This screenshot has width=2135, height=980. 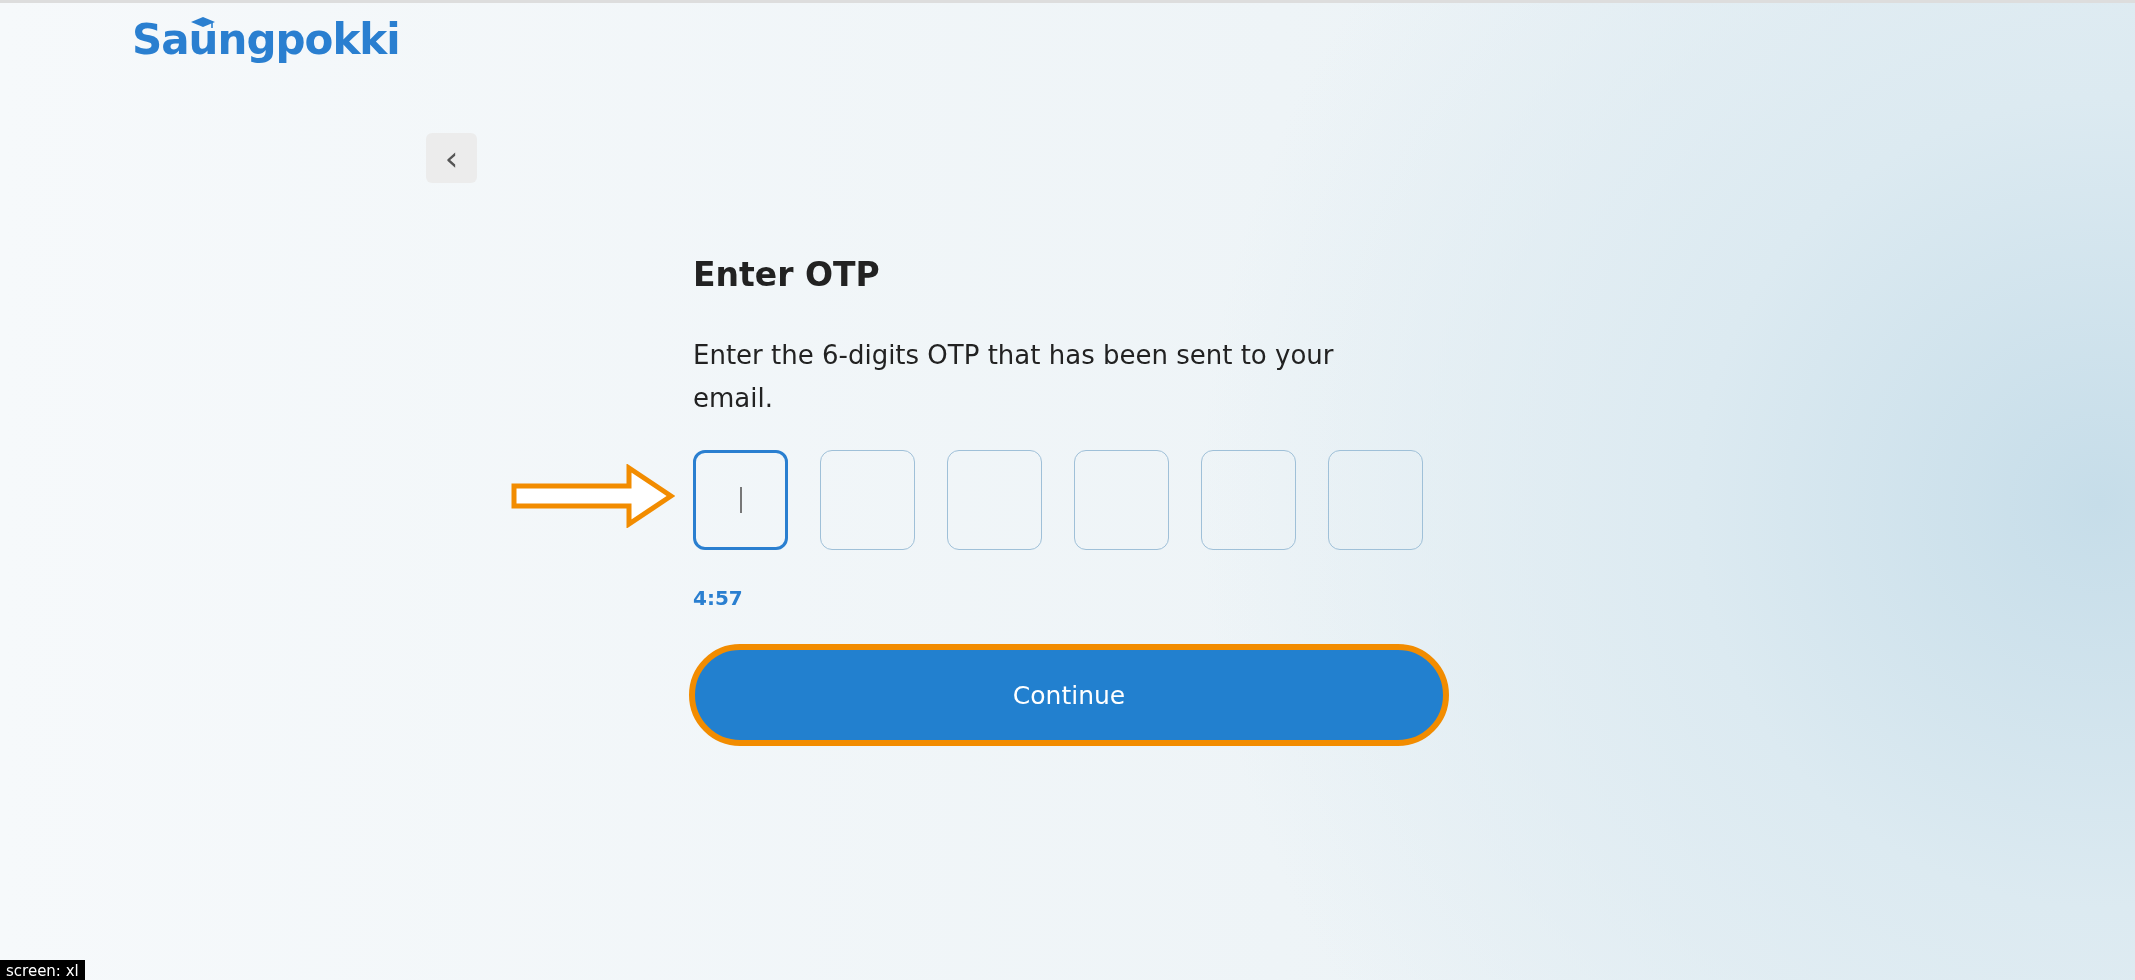 What do you see at coordinates (718, 598) in the screenshot?
I see `countdown-timer: 4:57` at bounding box center [718, 598].